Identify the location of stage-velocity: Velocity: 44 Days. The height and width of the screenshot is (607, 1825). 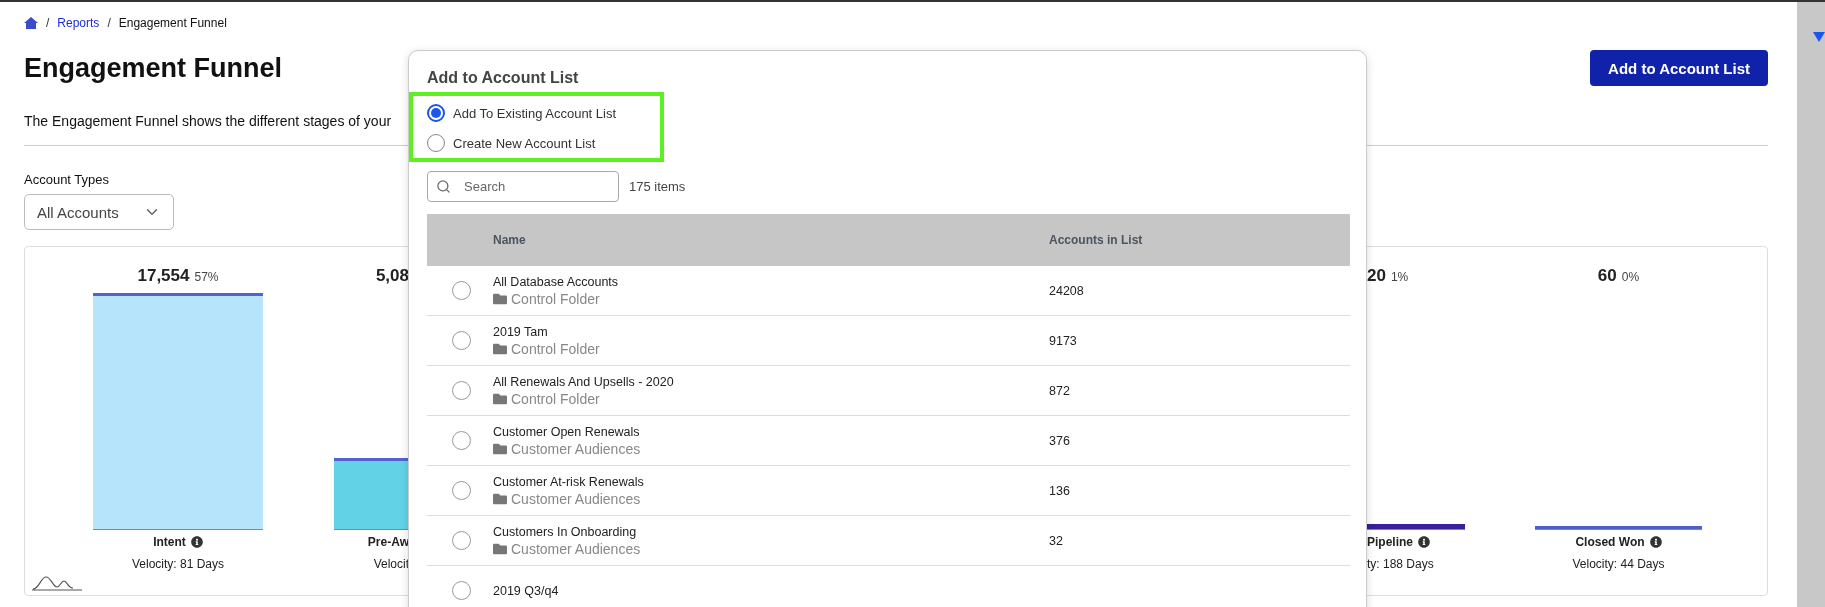
(1618, 564).